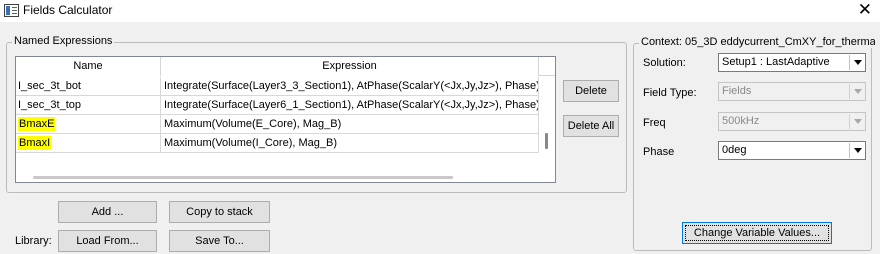  Describe the element at coordinates (11, 10) in the screenshot. I see `calculator-app-icon` at that location.